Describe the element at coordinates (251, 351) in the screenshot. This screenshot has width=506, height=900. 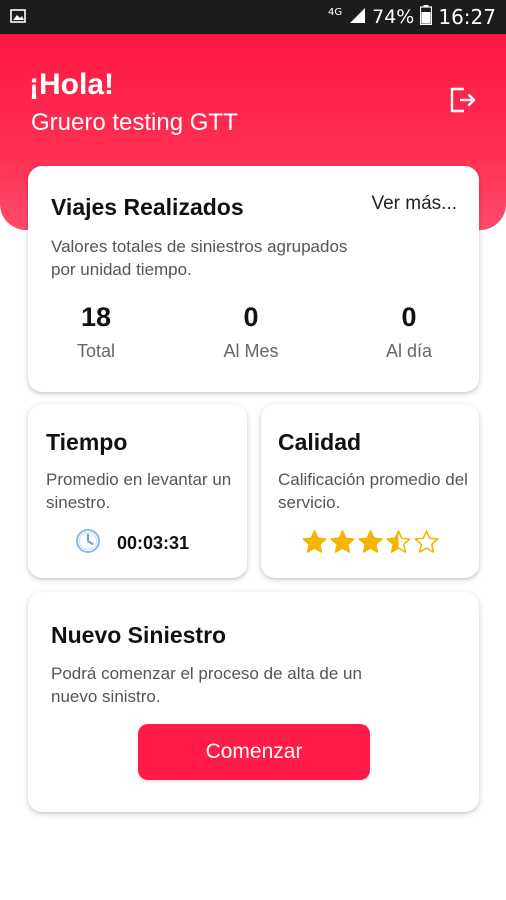
I see `stat-mes-label: Al Mes` at that location.